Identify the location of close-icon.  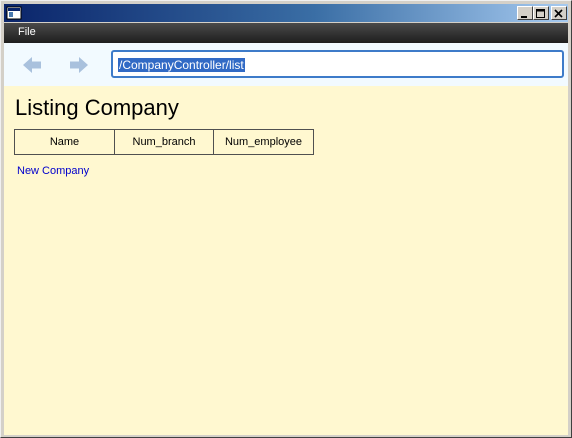
(559, 13).